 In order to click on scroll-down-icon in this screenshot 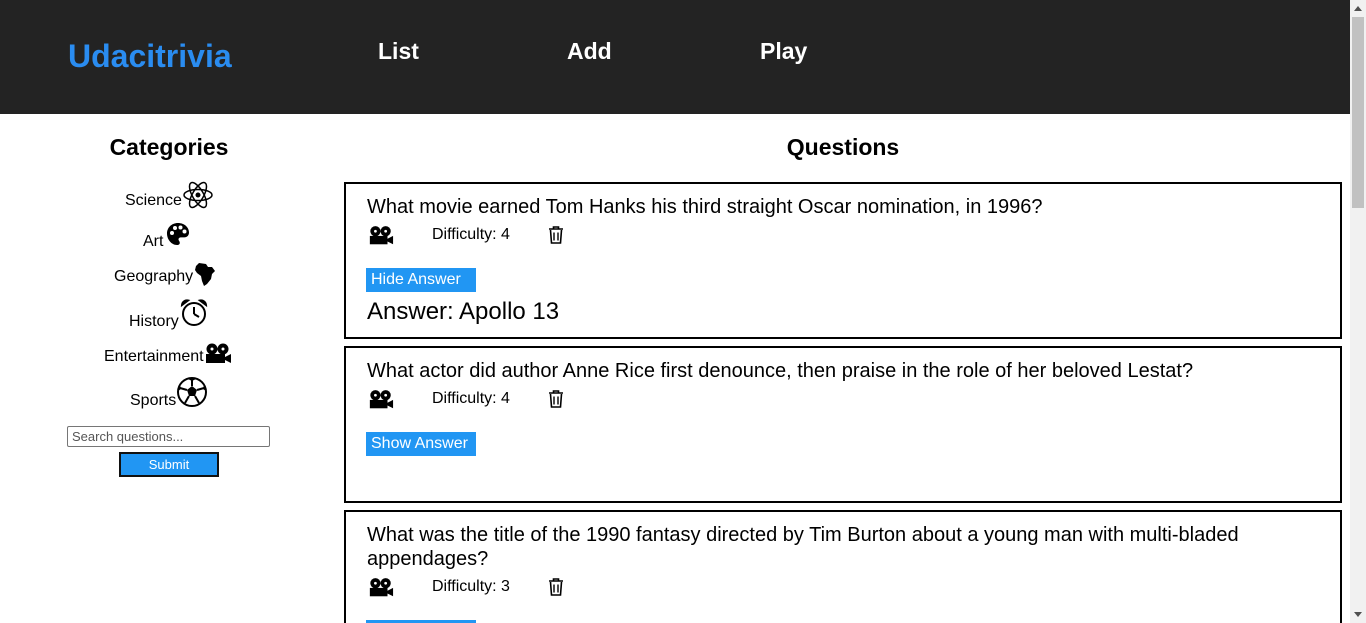, I will do `click(1358, 614)`.